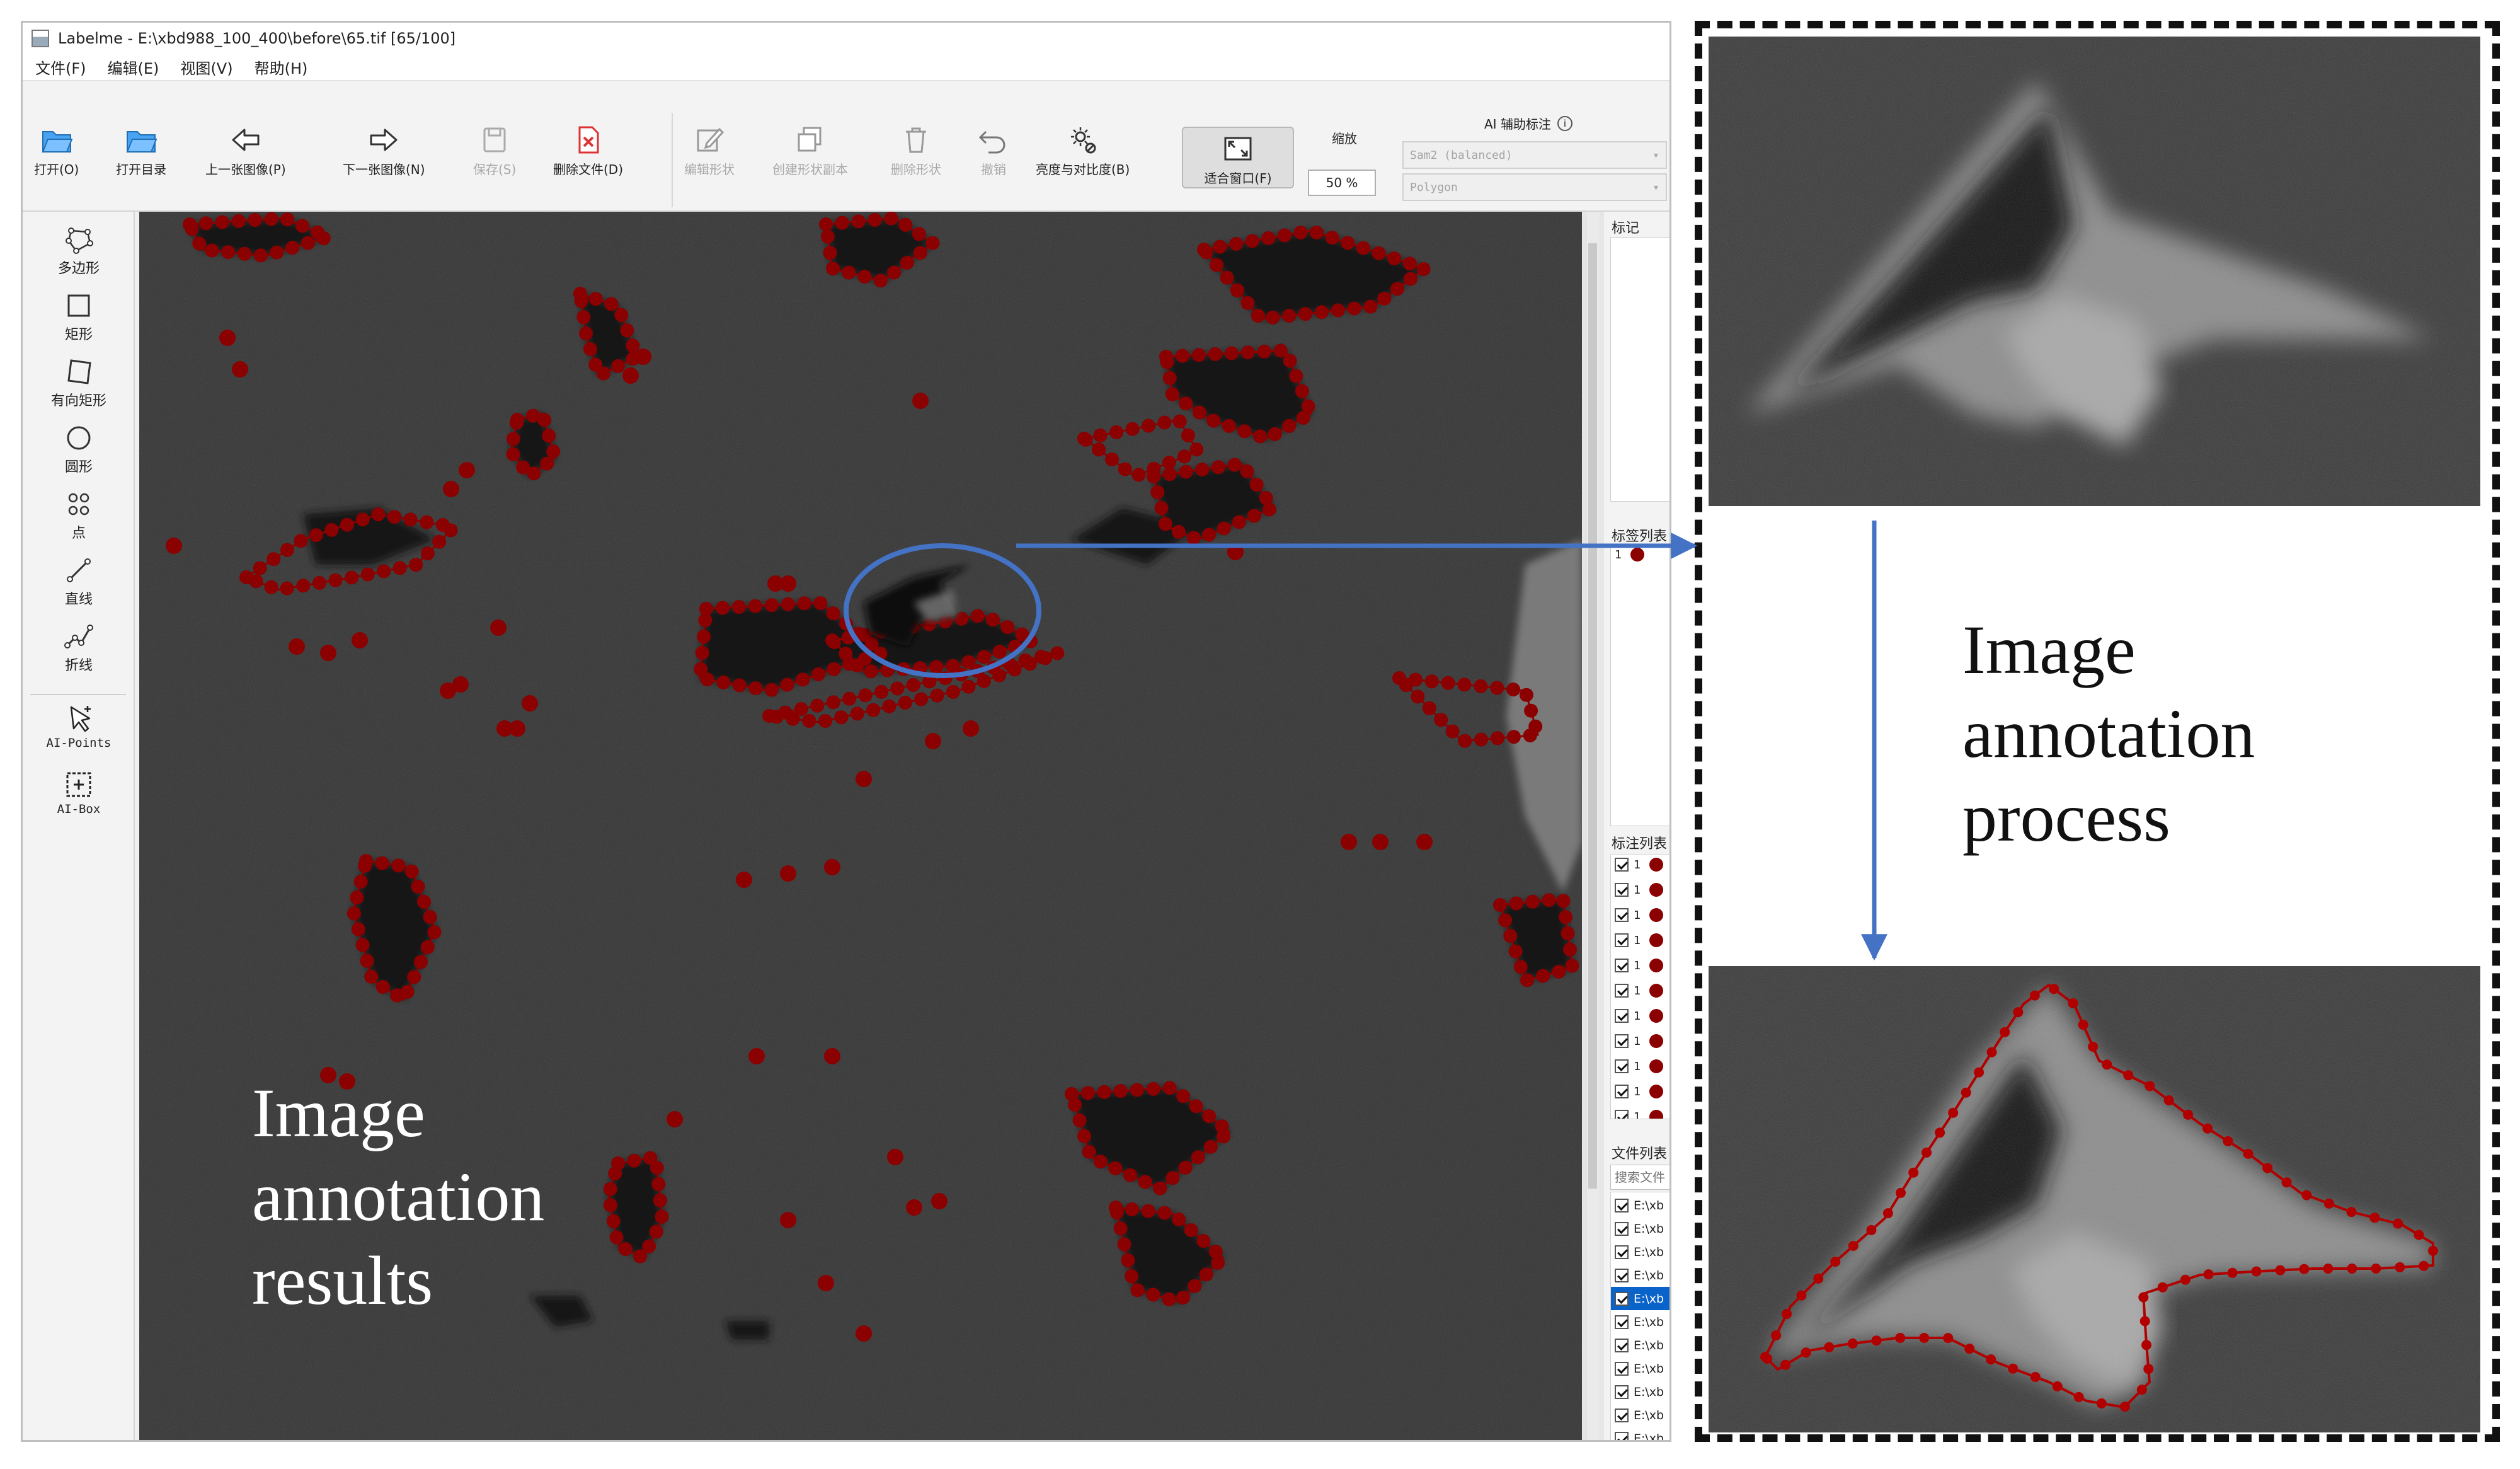 The width and height of the screenshot is (2520, 1469). What do you see at coordinates (133, 67) in the screenshot?
I see `menu-edit: 编辑(E)` at bounding box center [133, 67].